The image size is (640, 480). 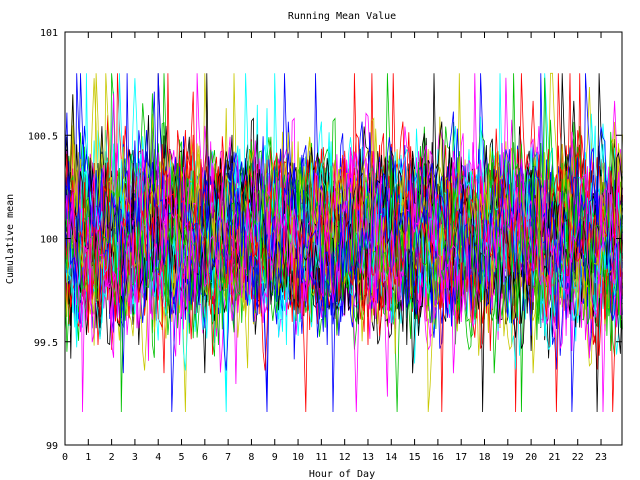 I want to click on y-axis-label: Cumulative mean, so click(x=10, y=239).